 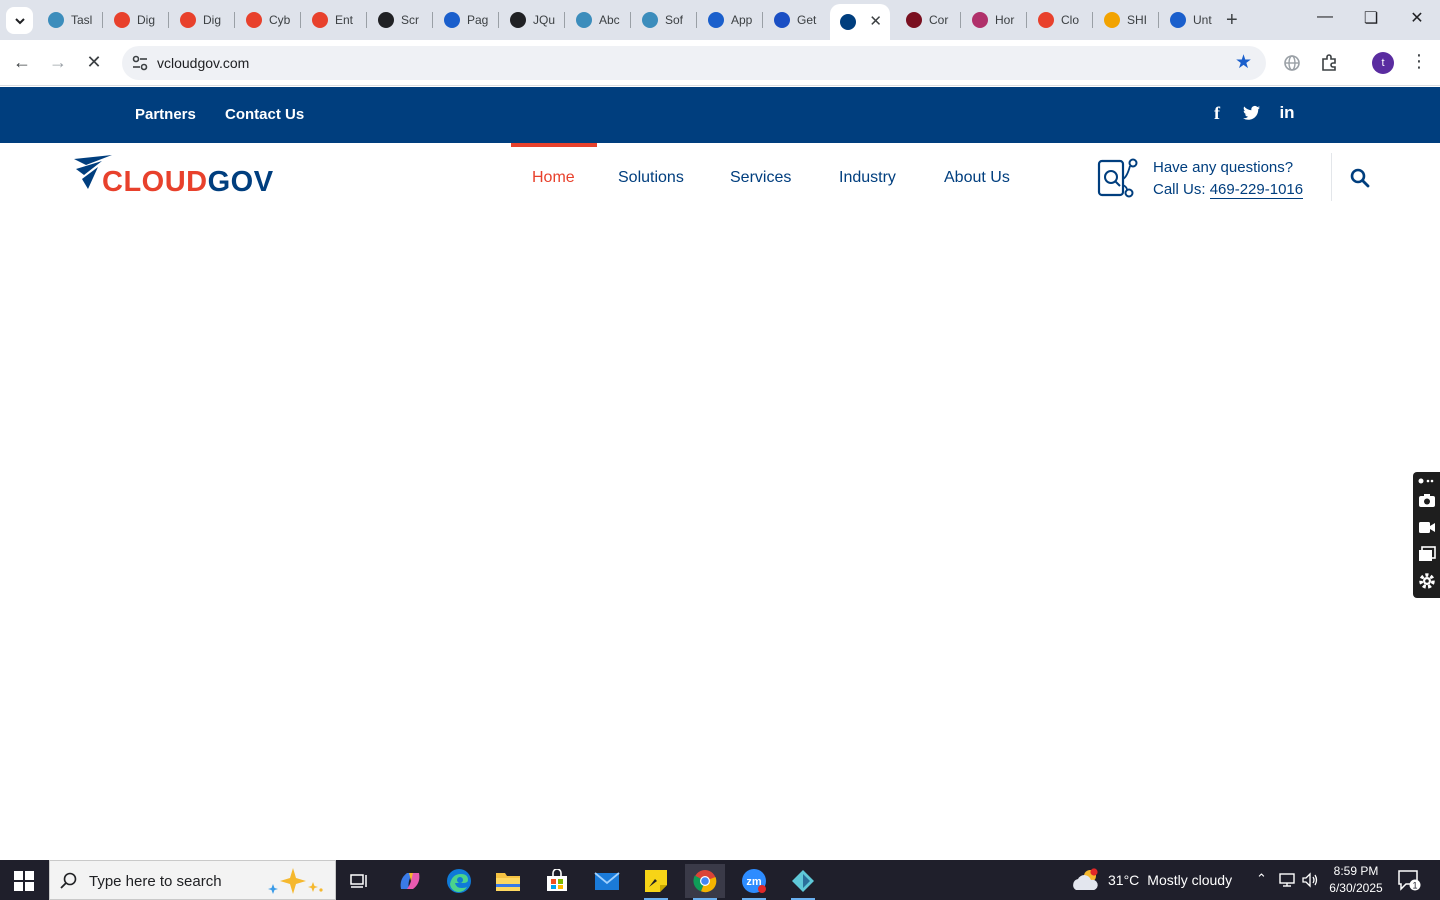 I want to click on cloudgov-logo: CLOUDGOV, so click(x=177, y=176).